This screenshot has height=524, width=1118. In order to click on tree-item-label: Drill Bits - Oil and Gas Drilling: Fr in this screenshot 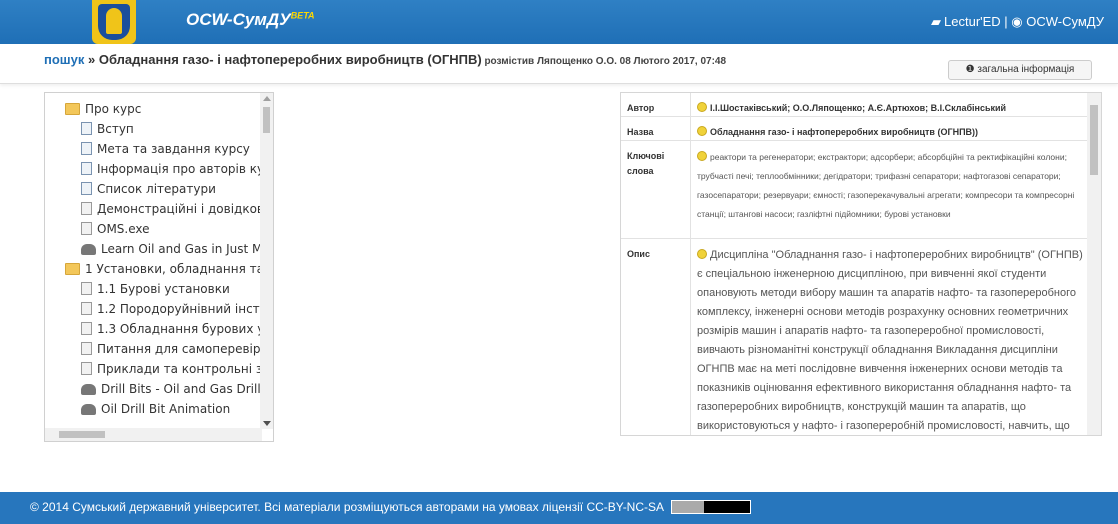, I will do `click(181, 389)`.